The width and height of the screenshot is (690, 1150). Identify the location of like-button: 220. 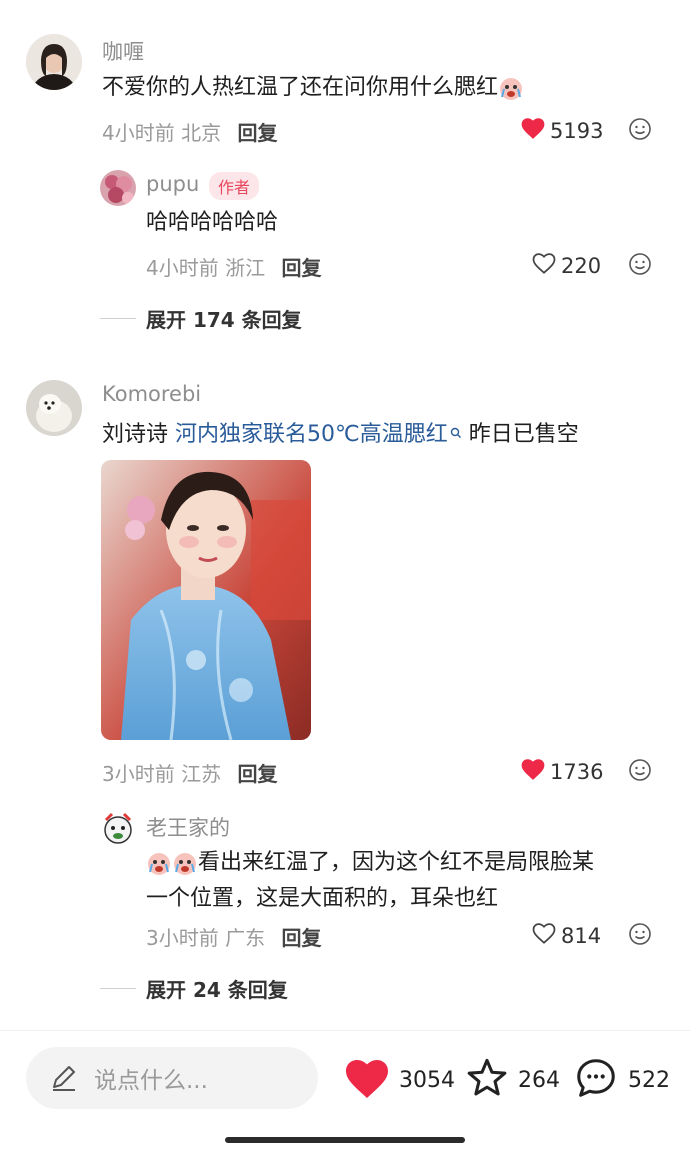
(566, 265).